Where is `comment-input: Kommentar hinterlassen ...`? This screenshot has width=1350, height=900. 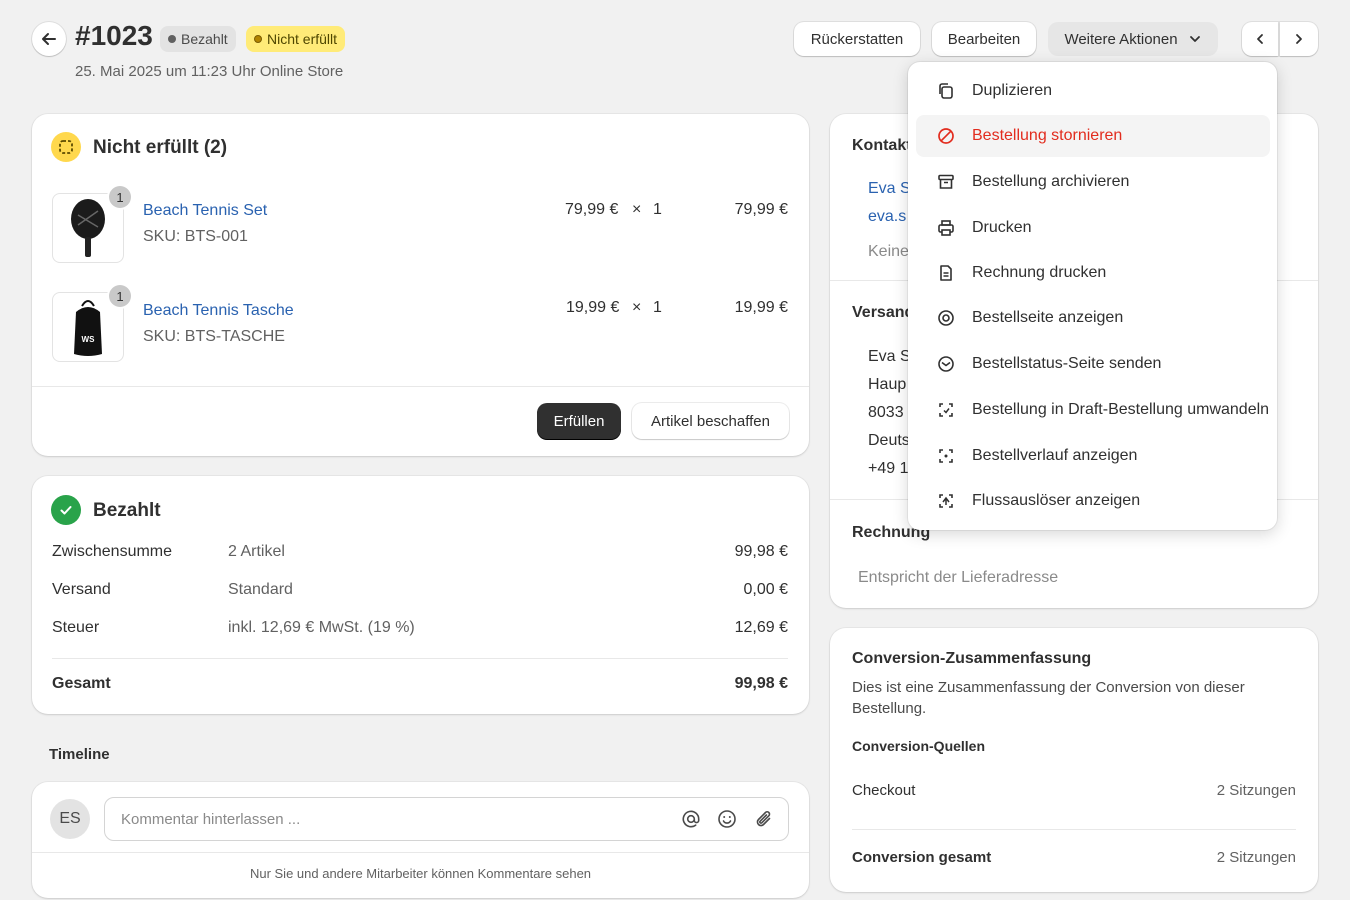 comment-input: Kommentar hinterlassen ... is located at coordinates (446, 819).